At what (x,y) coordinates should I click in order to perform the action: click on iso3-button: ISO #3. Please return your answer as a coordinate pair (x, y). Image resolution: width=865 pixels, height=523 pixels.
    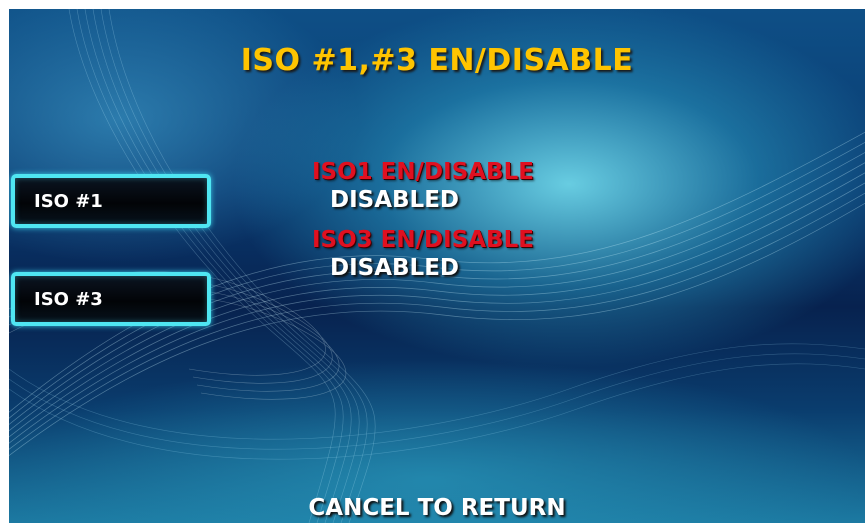
    Looking at the image, I should click on (111, 299).